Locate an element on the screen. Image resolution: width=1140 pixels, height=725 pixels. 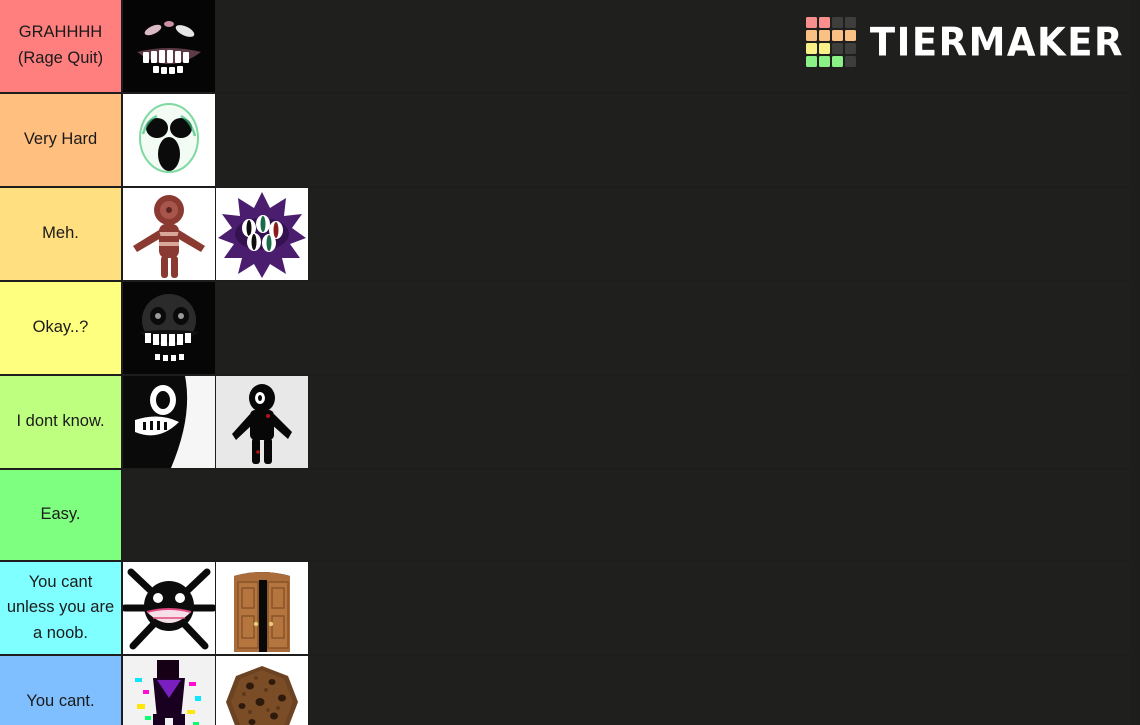
tier-row: You cant. is located at coordinates (565, 690).